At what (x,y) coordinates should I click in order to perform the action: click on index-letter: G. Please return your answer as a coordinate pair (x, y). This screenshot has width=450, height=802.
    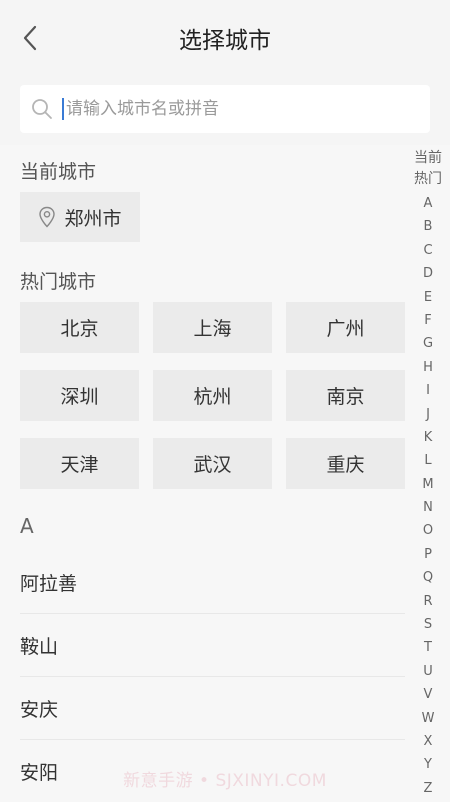
    Looking at the image, I should click on (428, 343).